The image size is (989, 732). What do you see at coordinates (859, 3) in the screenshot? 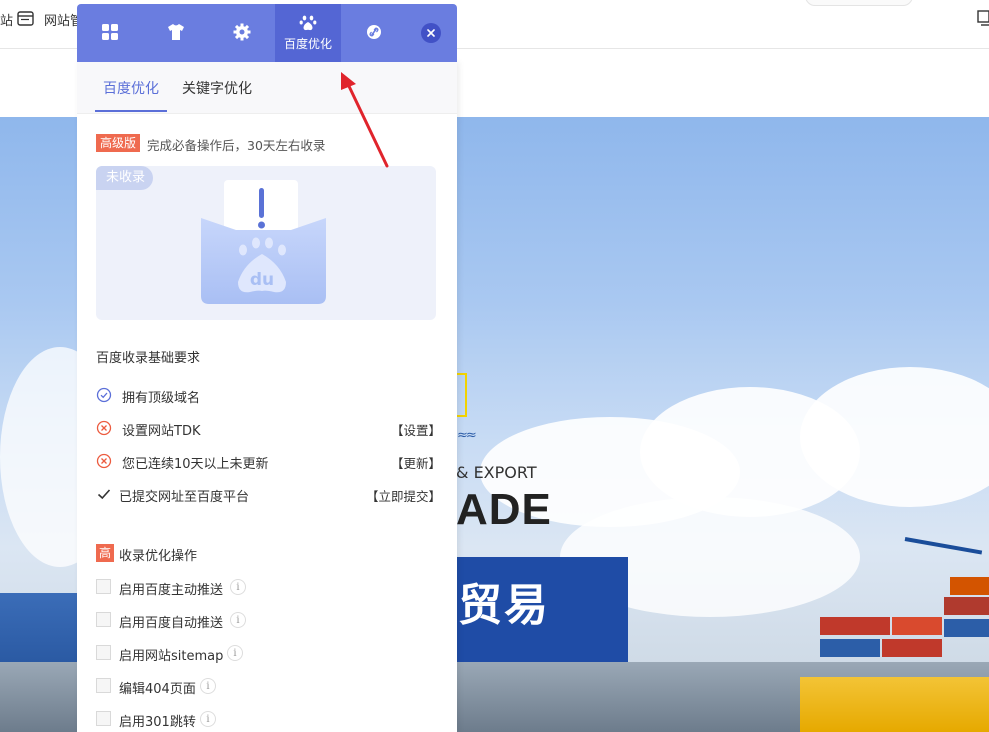
I see `topbar-search-pill` at bounding box center [859, 3].